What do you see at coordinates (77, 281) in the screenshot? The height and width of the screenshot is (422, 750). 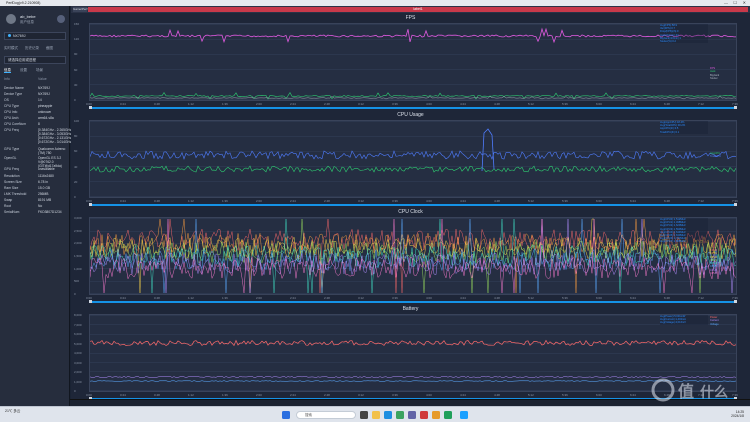 I see `y-tick: 500` at bounding box center [77, 281].